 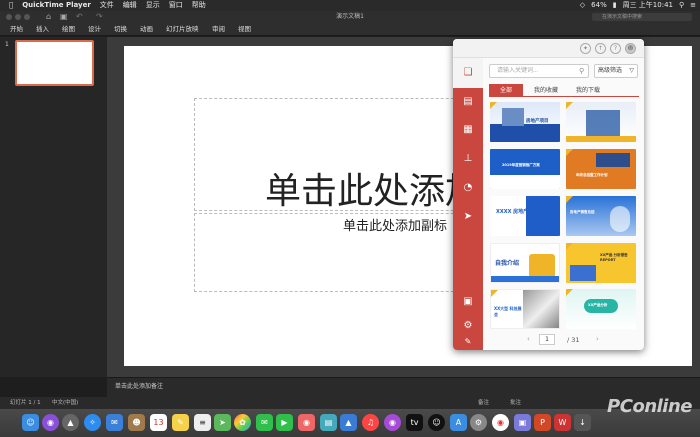 I want to click on music-icon: ♫, so click(x=370, y=422).